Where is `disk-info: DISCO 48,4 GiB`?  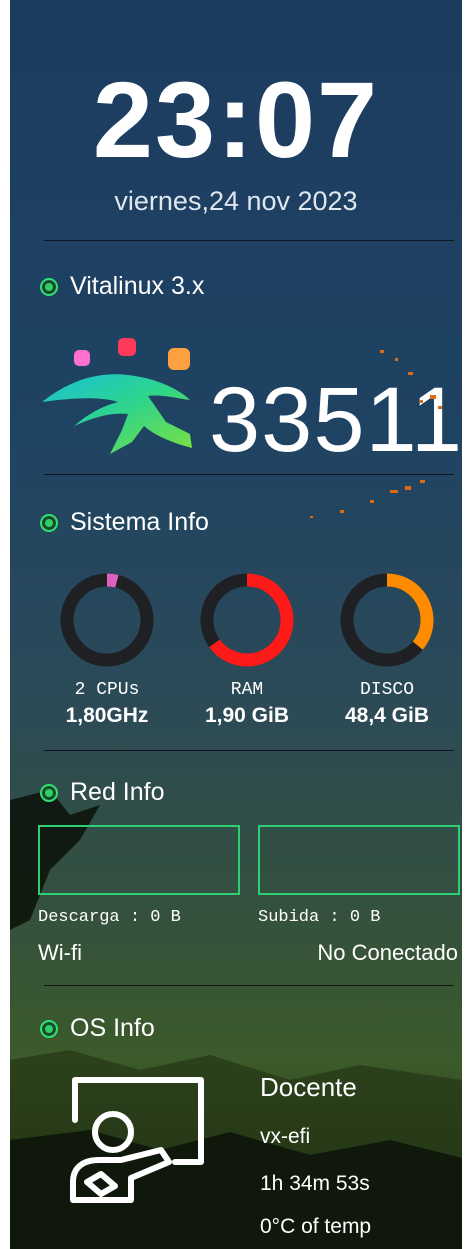
disk-info: DISCO 48,4 GiB is located at coordinates (387, 704).